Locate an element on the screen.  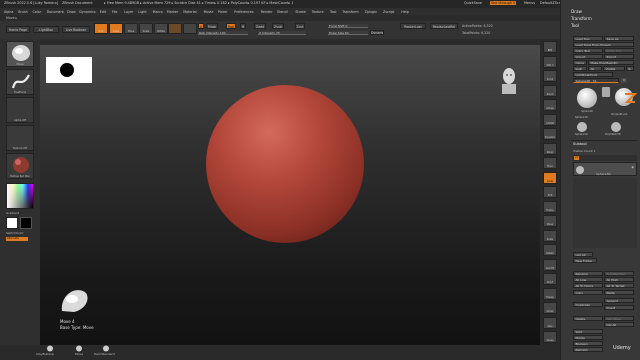
shelf-bpr-button: BPR is located at coordinates (550, 47).